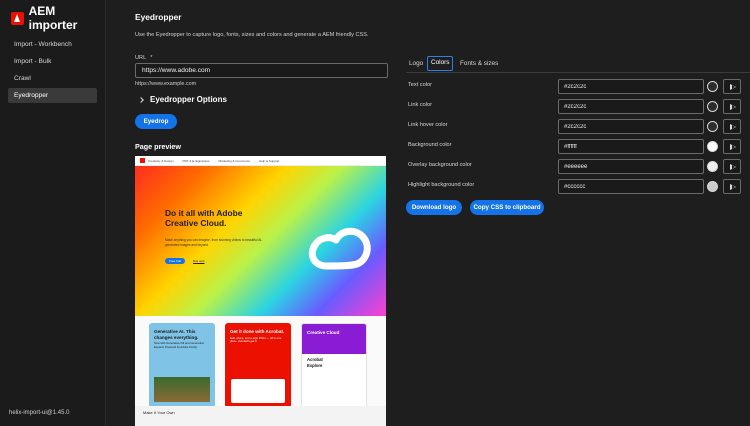  Describe the element at coordinates (158, 146) in the screenshot. I see `page-preview-title: Page preview` at that location.